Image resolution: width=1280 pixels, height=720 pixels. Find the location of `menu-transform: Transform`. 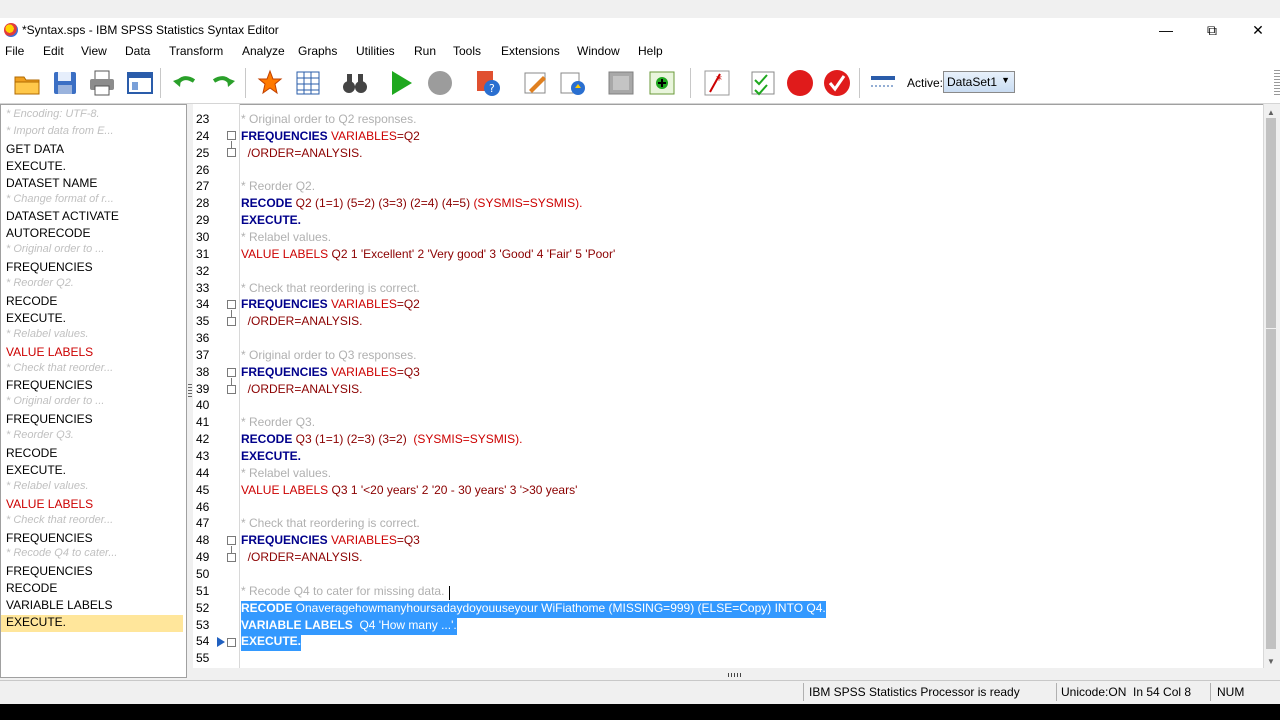

menu-transform: Transform is located at coordinates (196, 51).